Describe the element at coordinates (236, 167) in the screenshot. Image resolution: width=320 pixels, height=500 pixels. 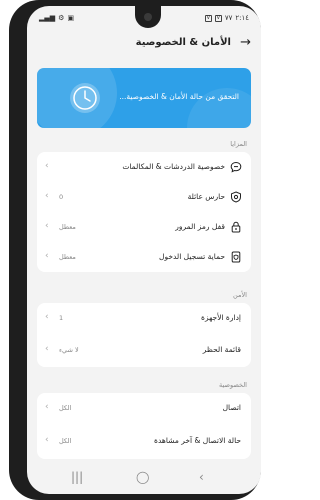
I see `chat-bubble-icon` at that location.